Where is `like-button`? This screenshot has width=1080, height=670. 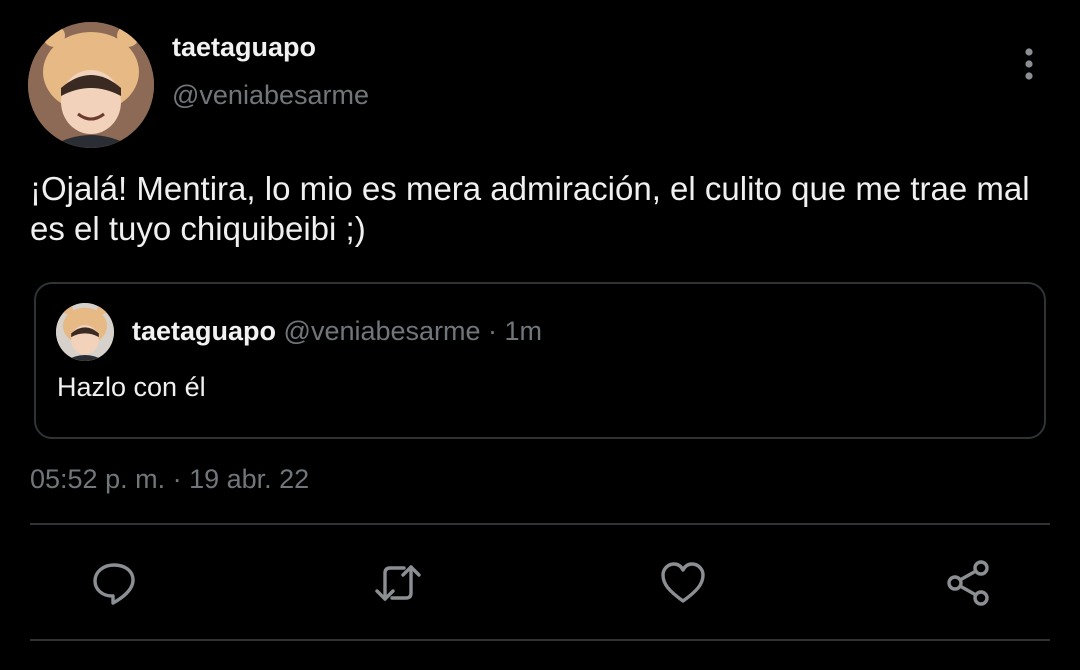 like-button is located at coordinates (683, 583).